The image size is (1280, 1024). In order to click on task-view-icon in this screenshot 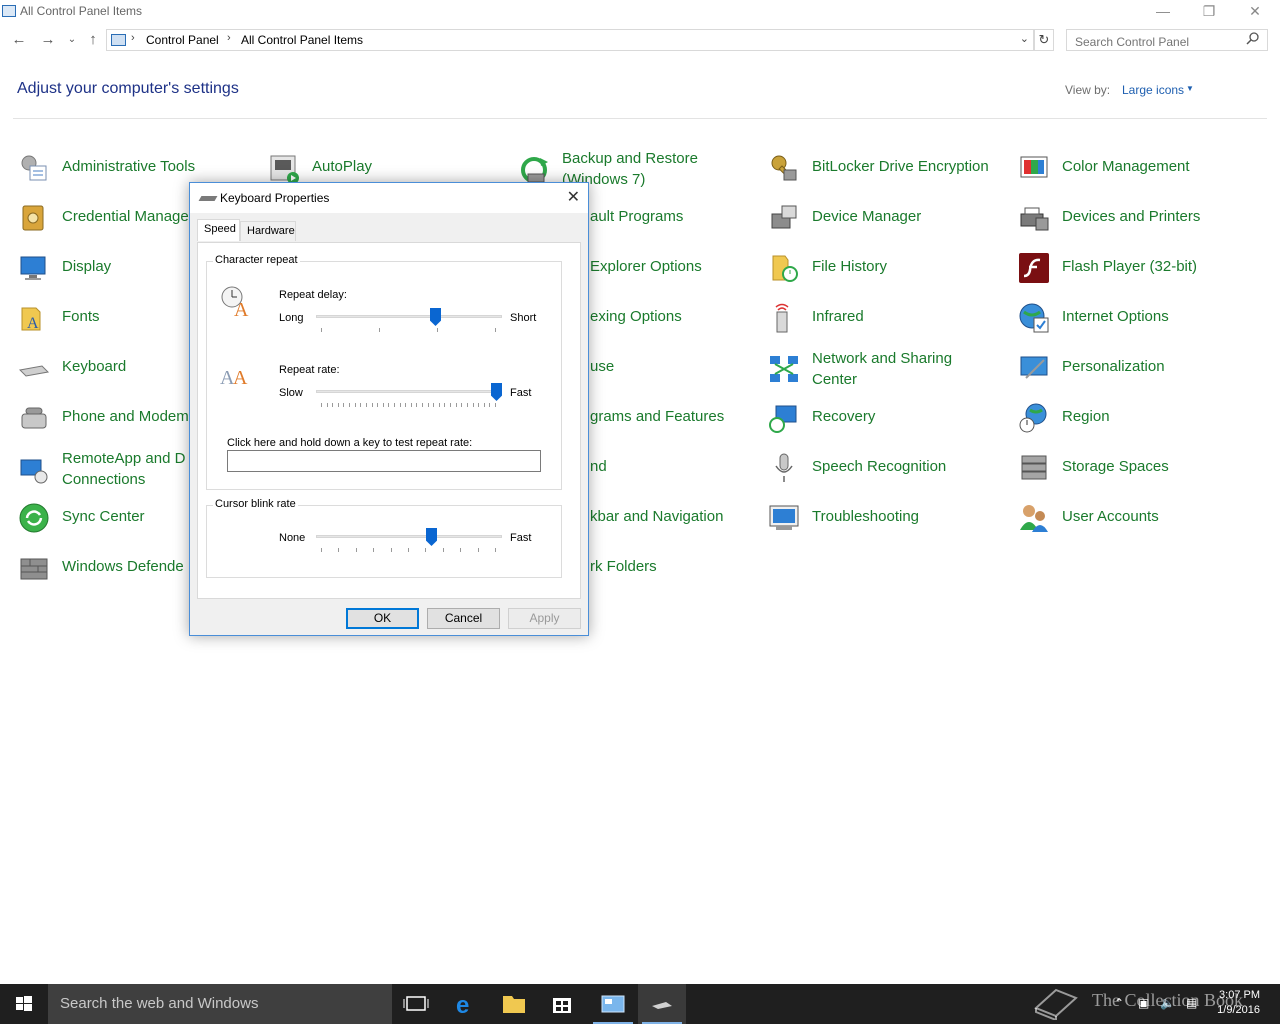, I will do `click(416, 1004)`.